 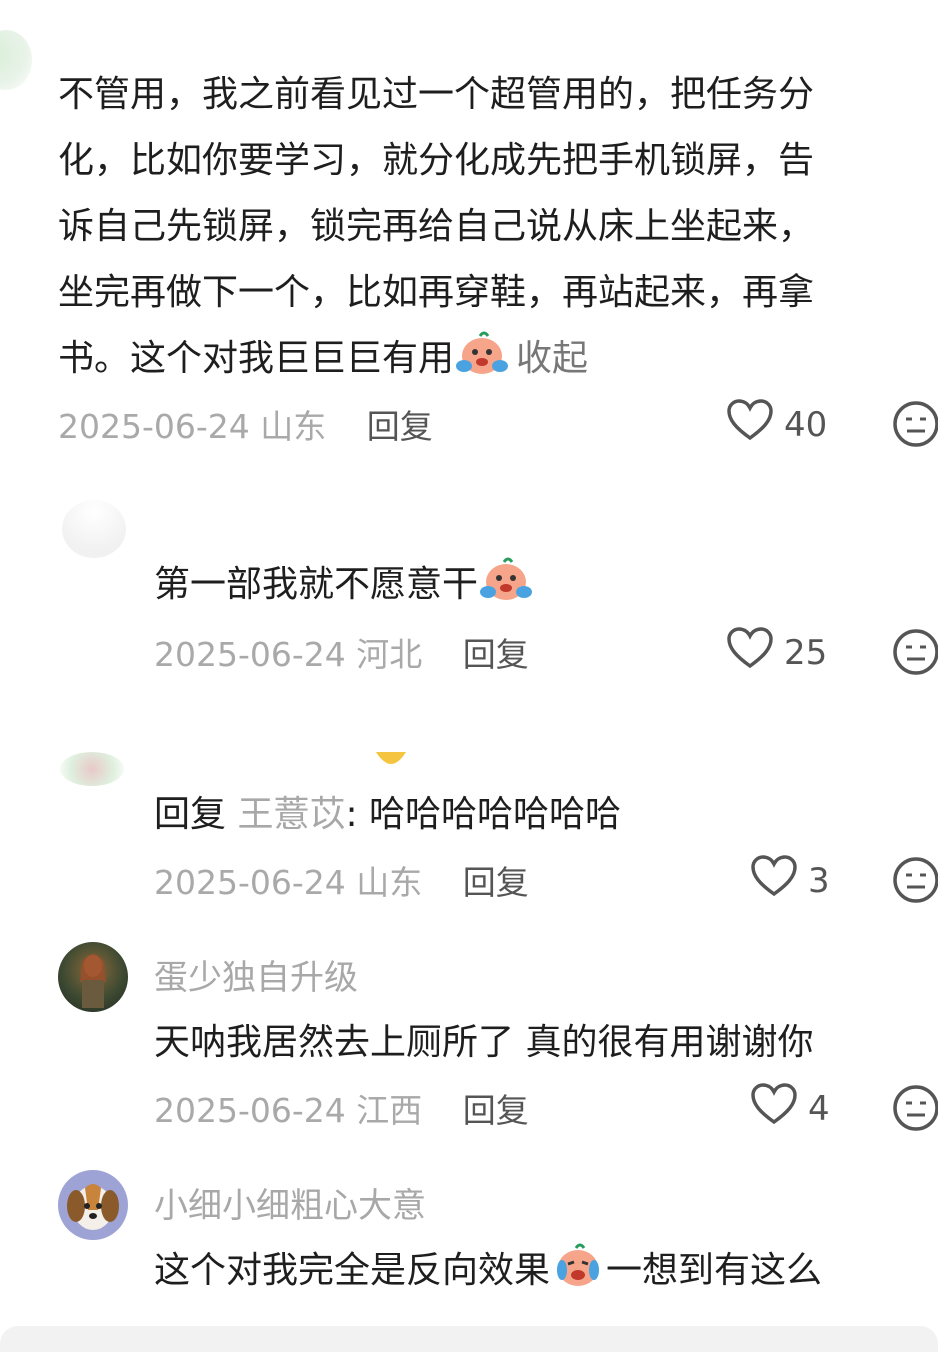 I want to click on comment-meta: 2025-06-24 江西 回复, so click(x=341, y=1108).